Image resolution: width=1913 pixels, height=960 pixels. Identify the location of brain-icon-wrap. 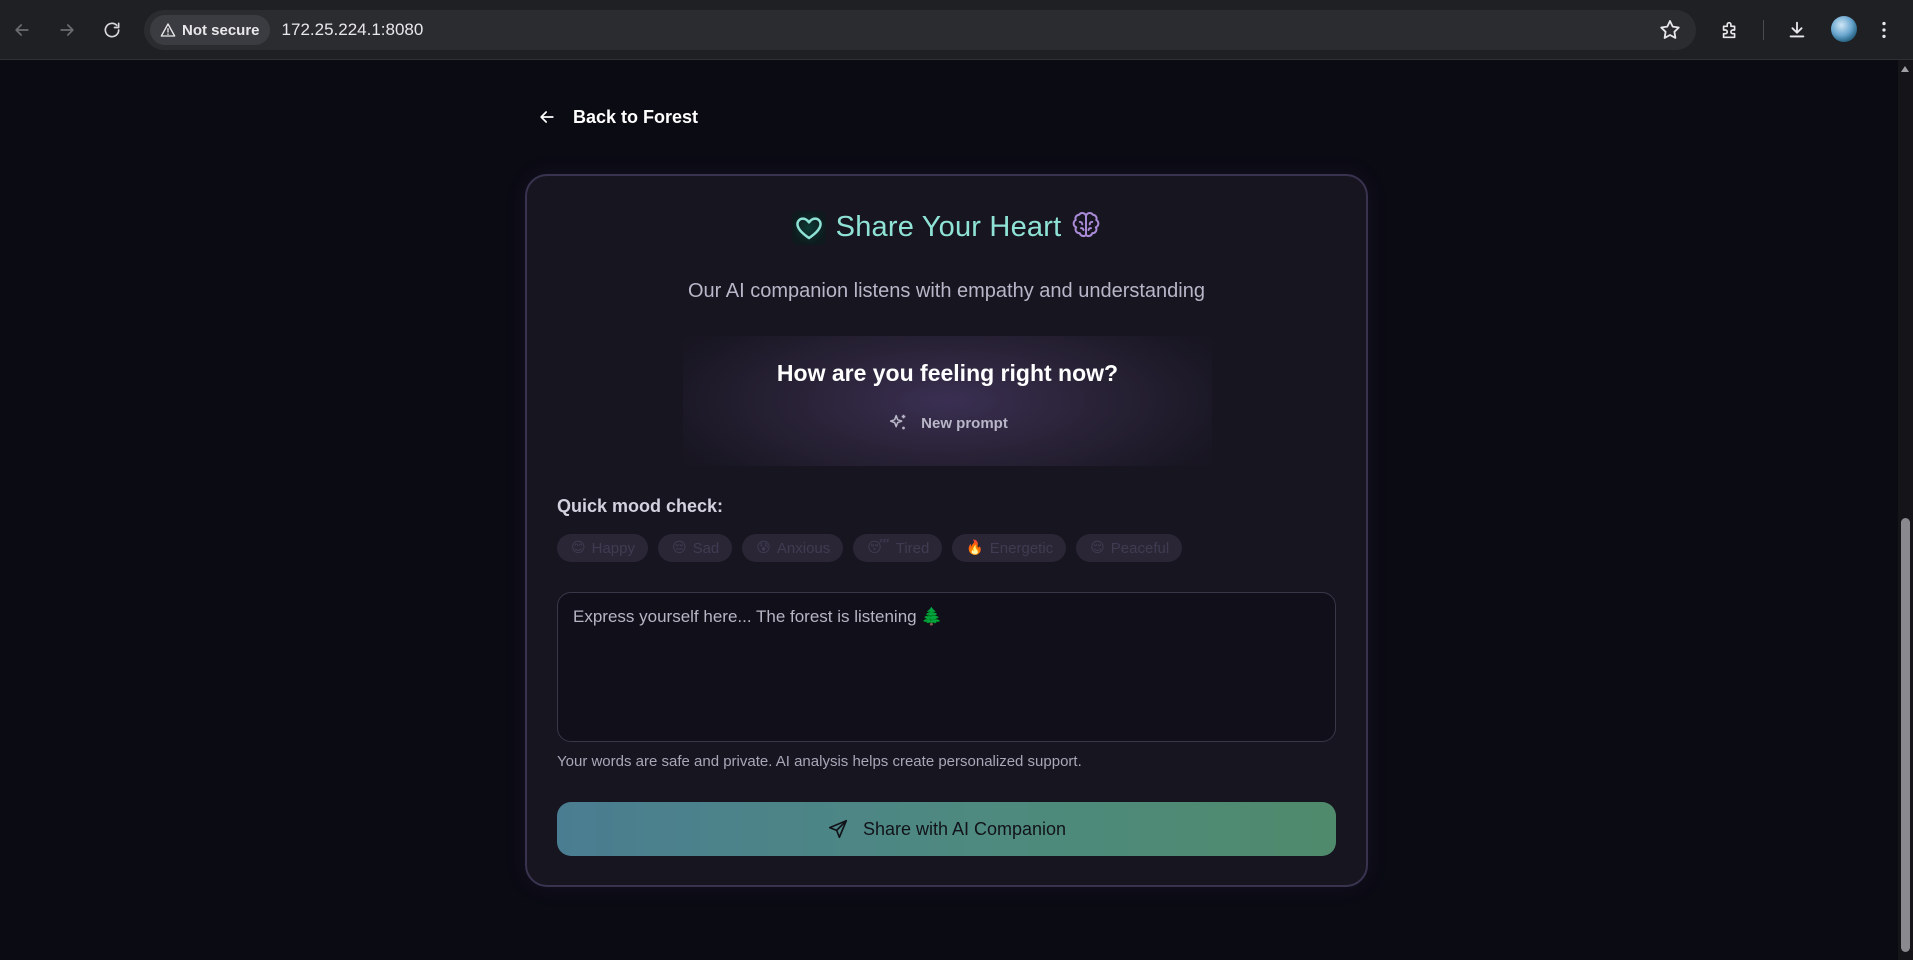
(1086, 227).